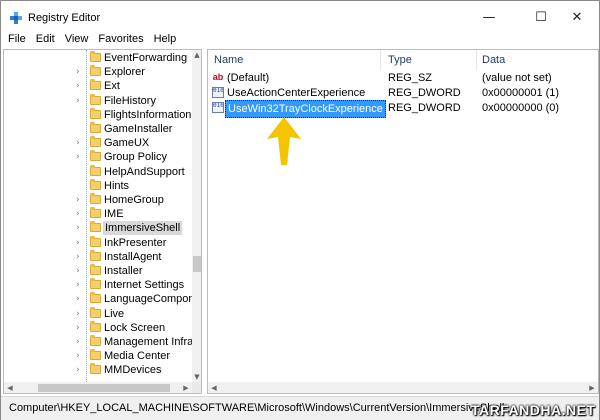 The height and width of the screenshot is (420, 600). Describe the element at coordinates (130, 100) in the screenshot. I see `tree-item-label: FileHistory` at that location.